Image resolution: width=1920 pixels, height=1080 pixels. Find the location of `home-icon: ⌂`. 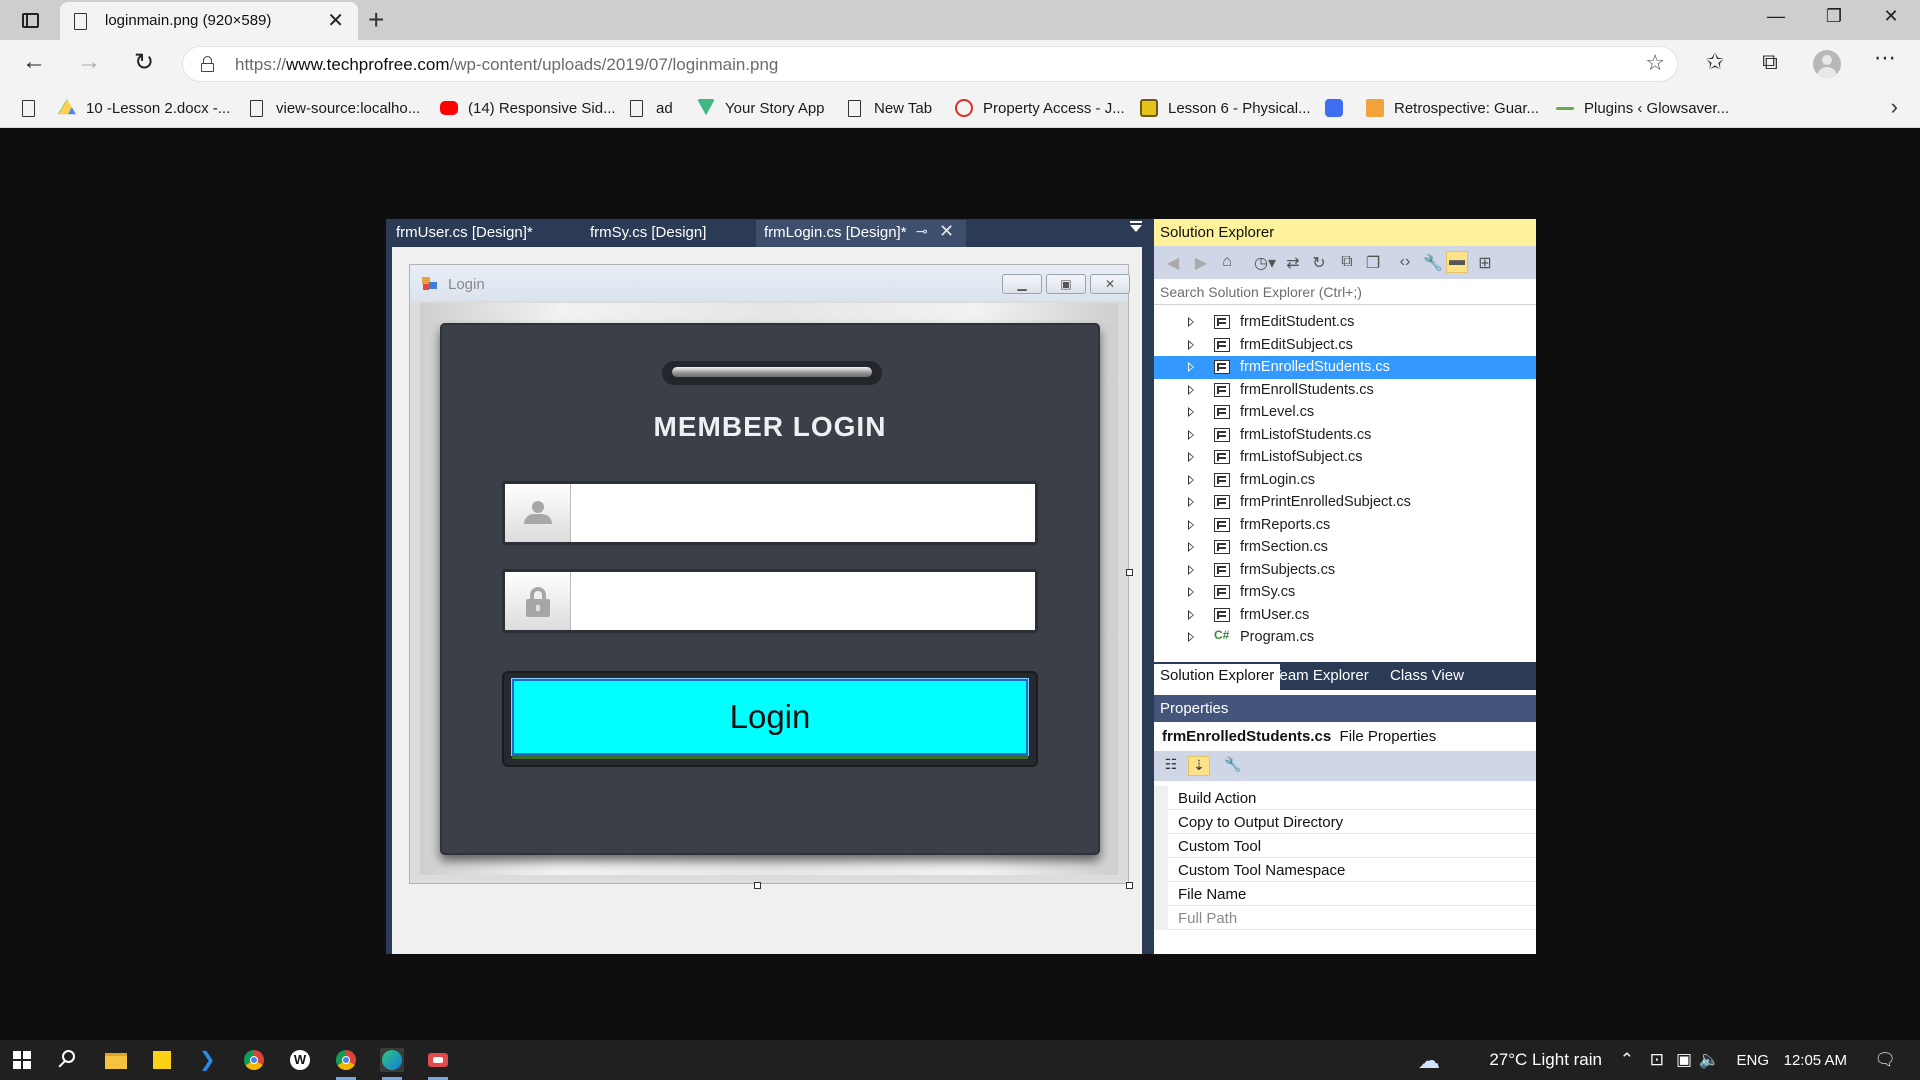

home-icon: ⌂ is located at coordinates (1227, 262).